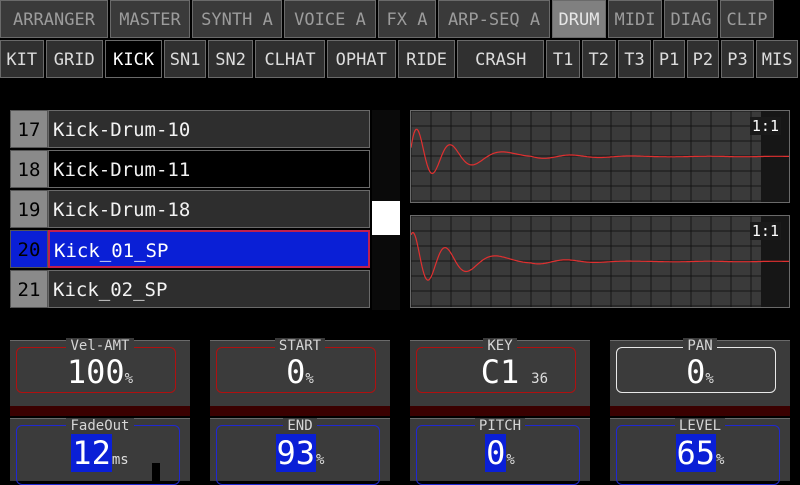 This screenshot has height=485, width=800. I want to click on param-value-number: 93, so click(296, 453).